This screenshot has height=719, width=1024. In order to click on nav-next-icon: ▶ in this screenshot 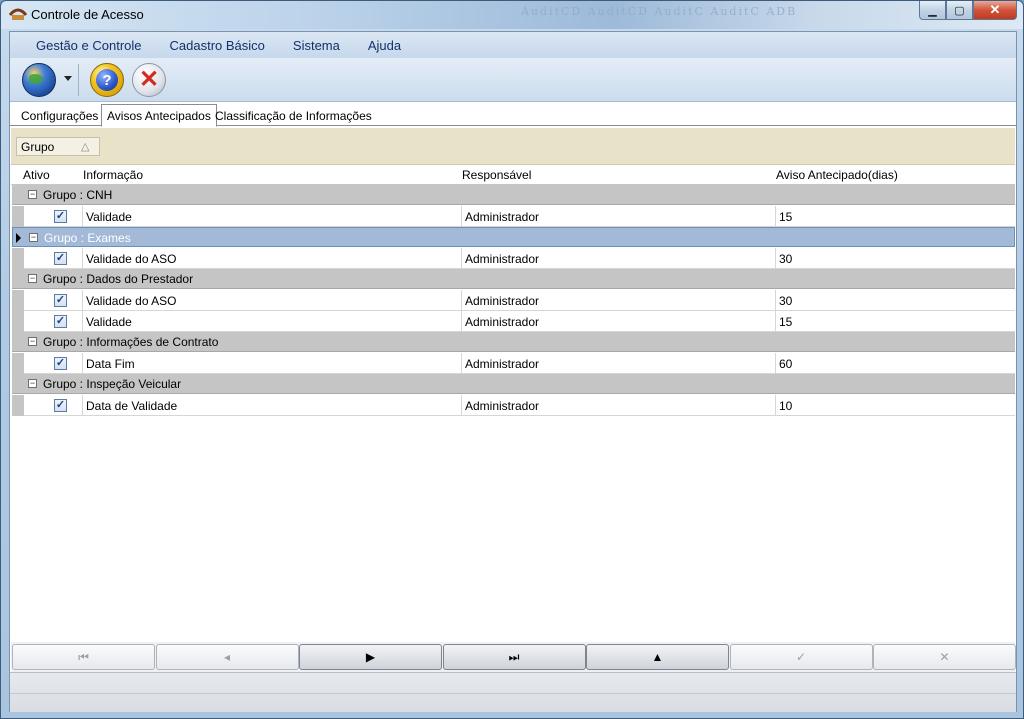, I will do `click(370, 657)`.